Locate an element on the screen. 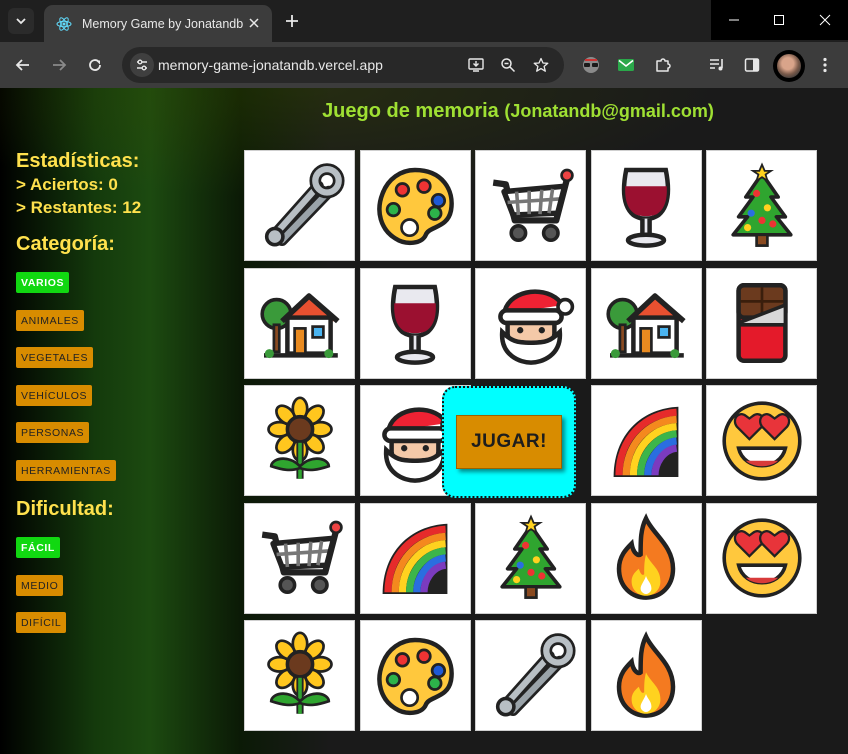 The width and height of the screenshot is (848, 754). tab-close-button is located at coordinates (254, 23).